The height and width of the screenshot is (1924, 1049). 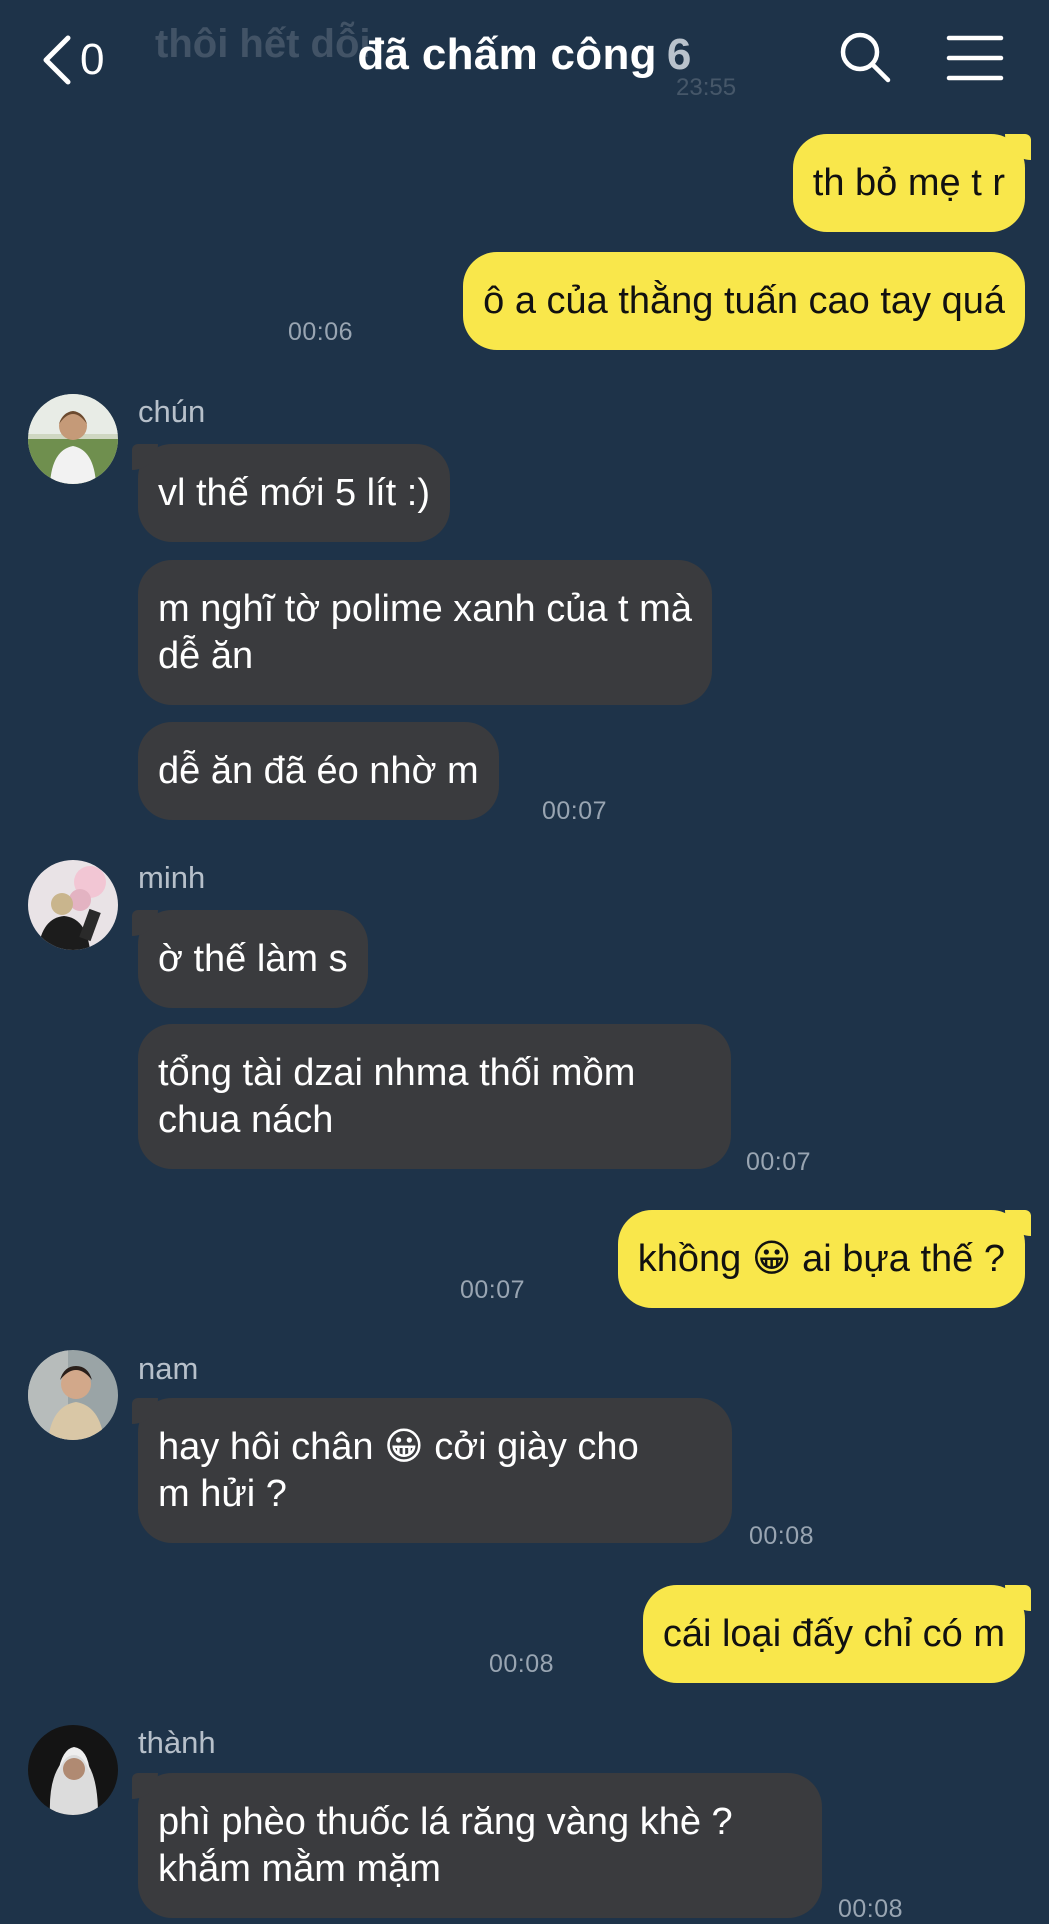 I want to click on chat-title-text: đã chấm công, so click(x=507, y=54).